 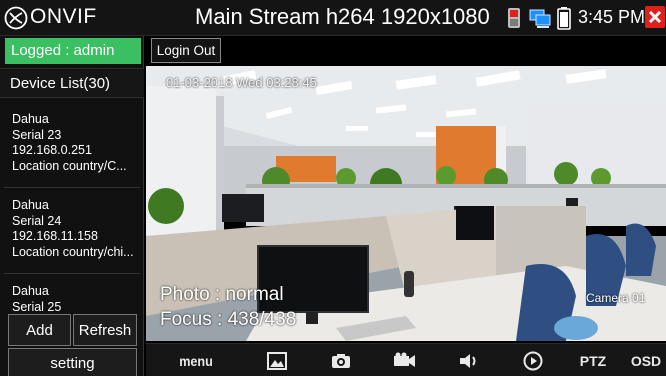 I want to click on play-button, so click(x=533, y=360).